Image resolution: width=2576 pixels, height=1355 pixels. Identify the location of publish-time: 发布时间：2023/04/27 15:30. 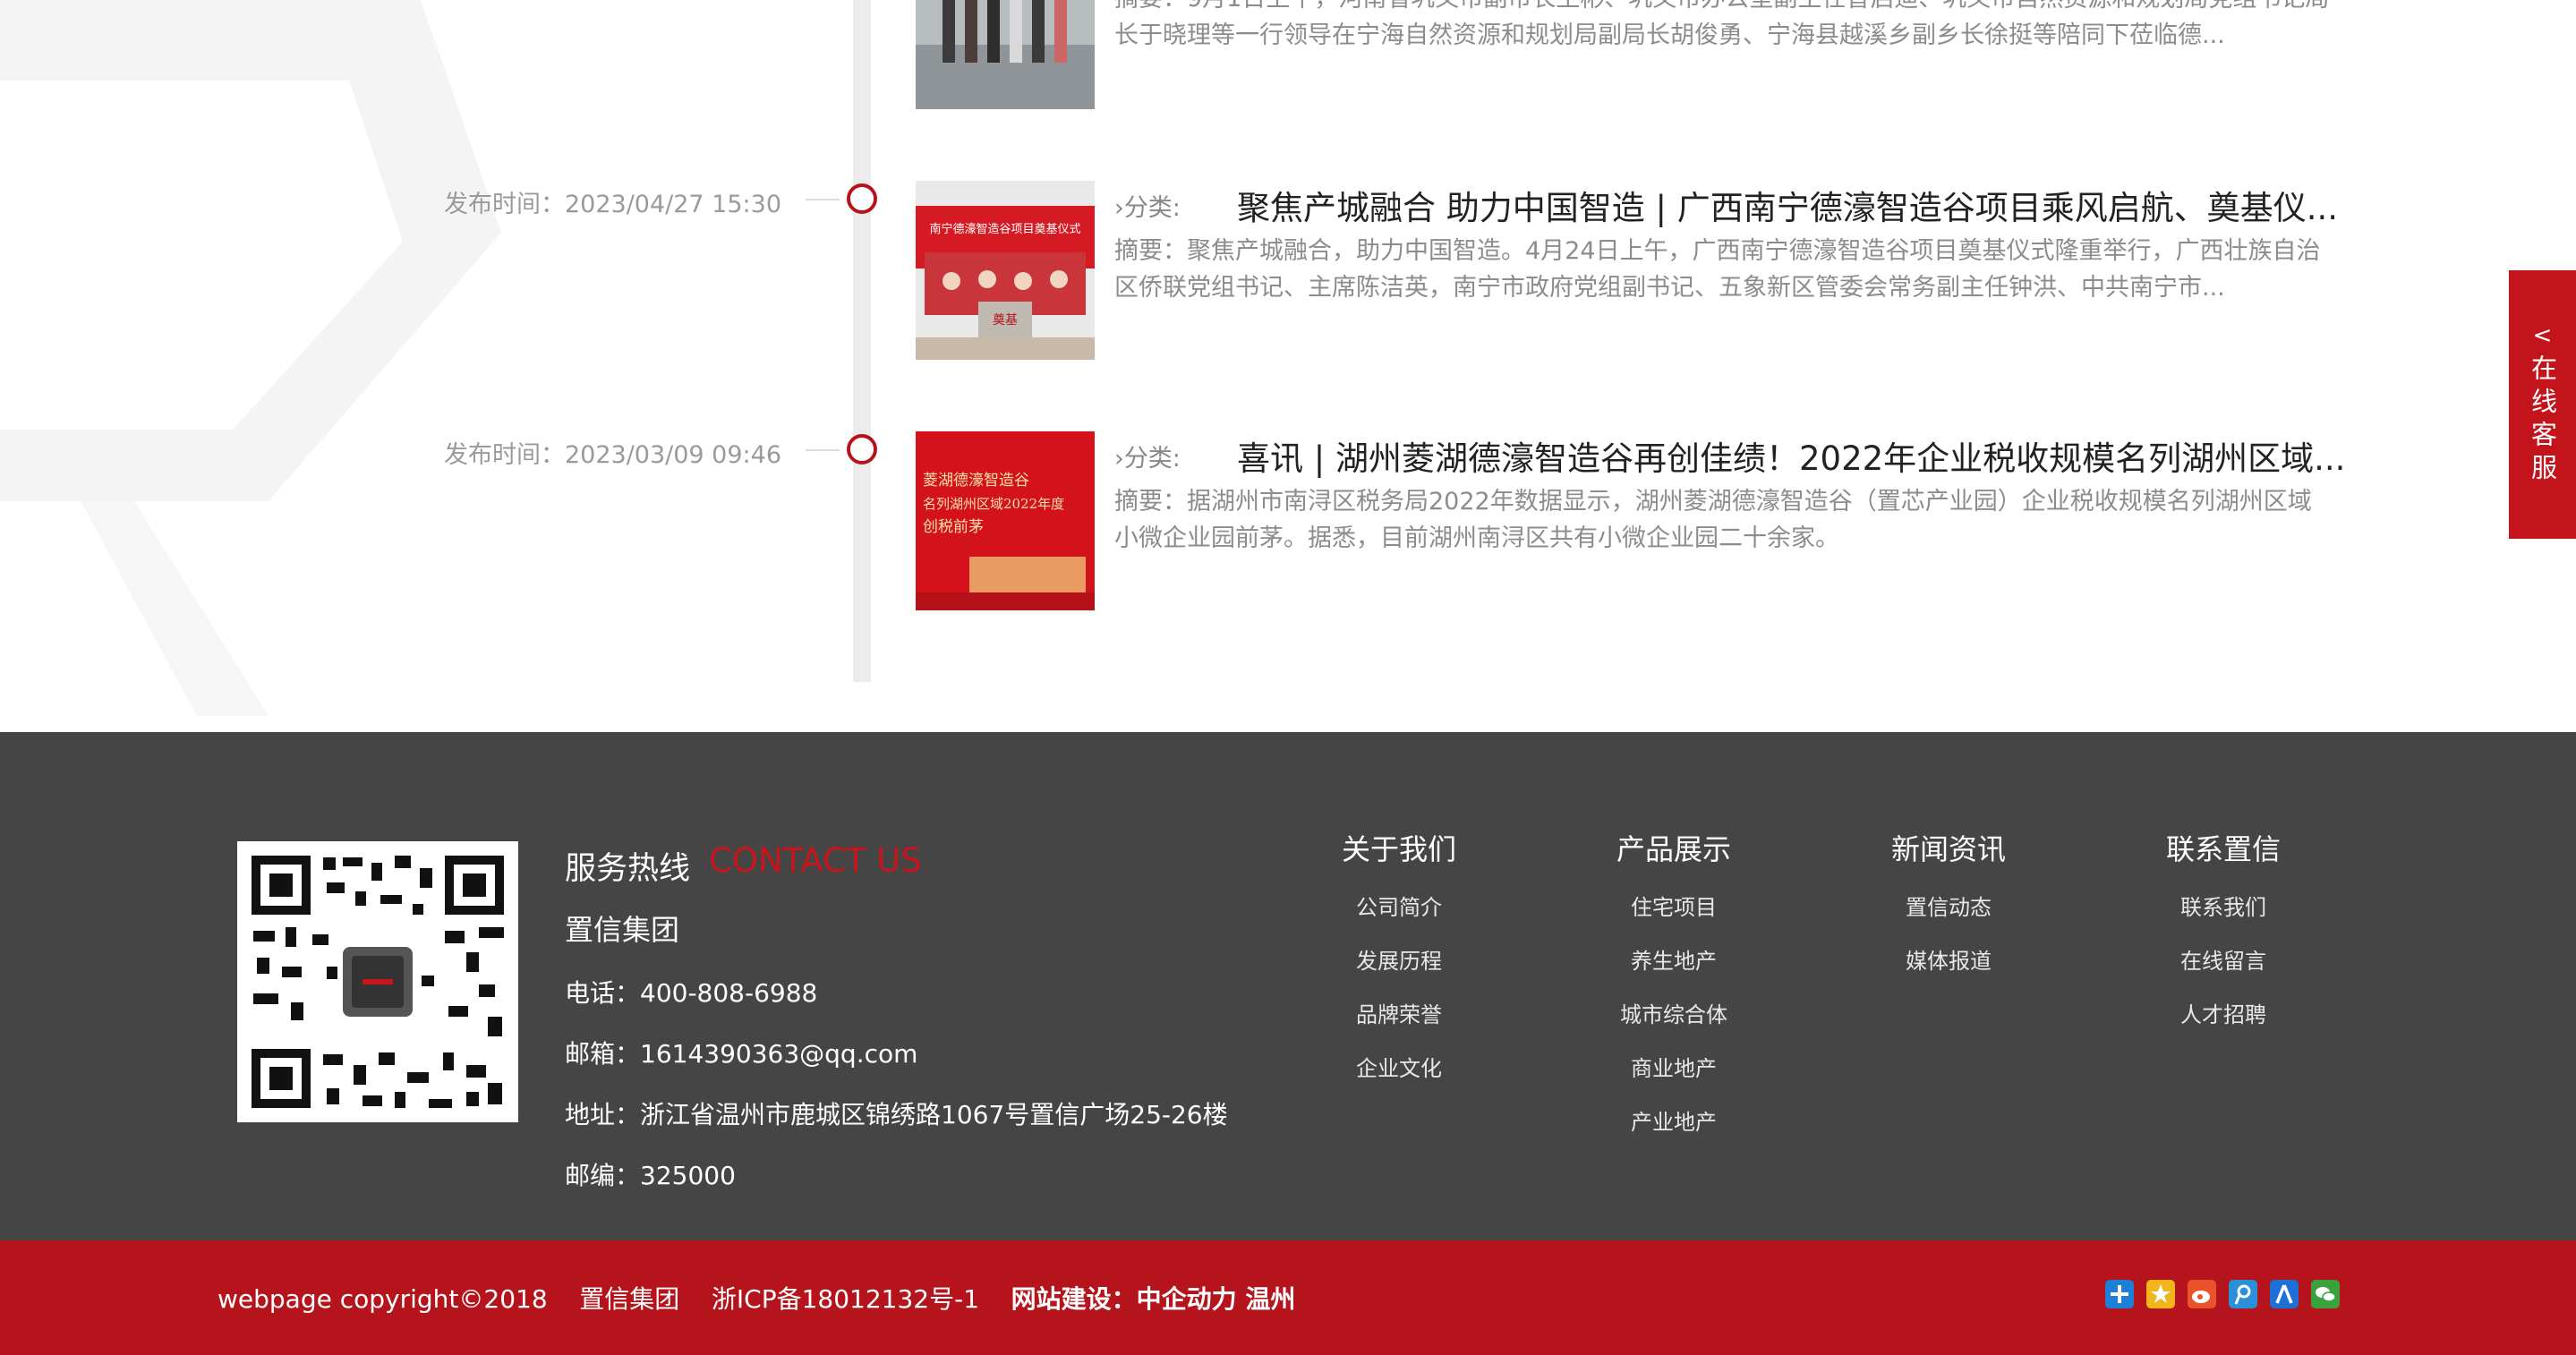
(612, 204).